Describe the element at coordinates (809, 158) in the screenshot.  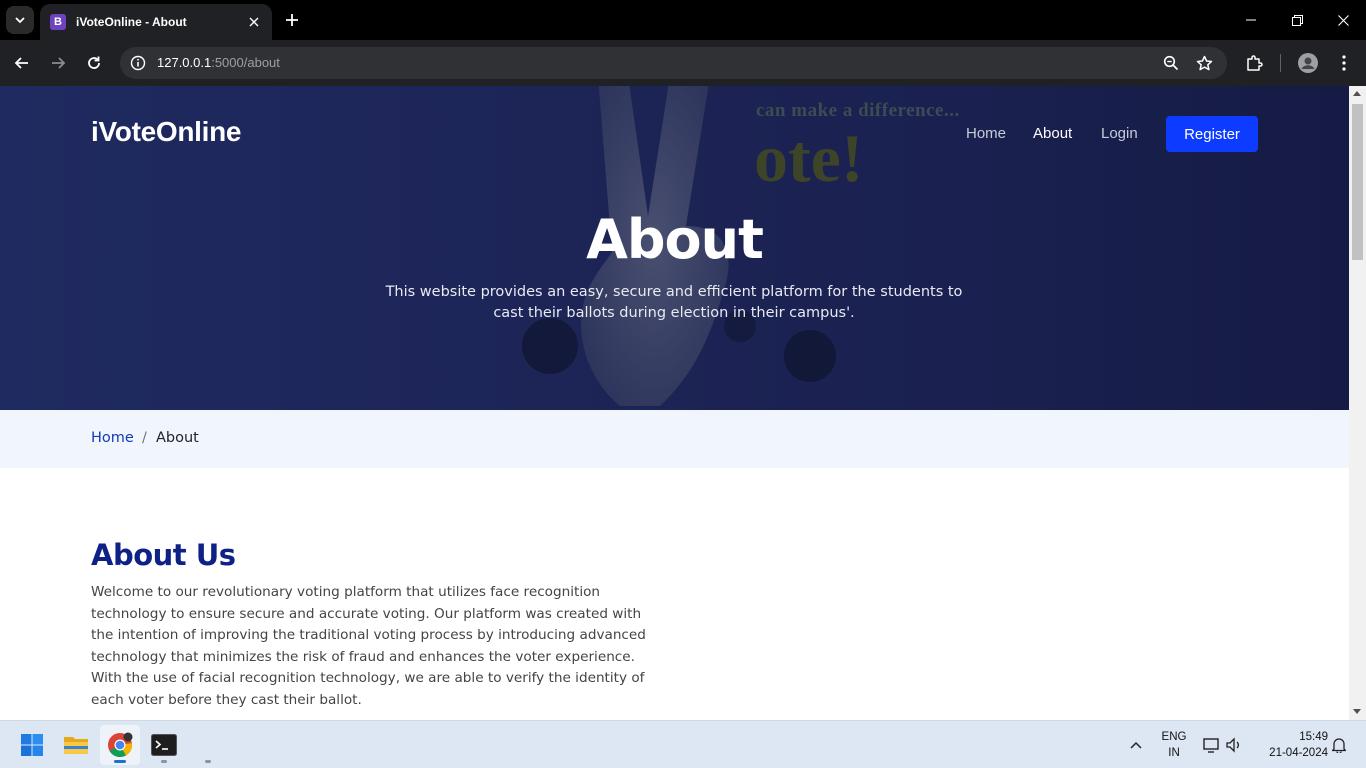
I see `hero-image-text-large: ote!` at that location.